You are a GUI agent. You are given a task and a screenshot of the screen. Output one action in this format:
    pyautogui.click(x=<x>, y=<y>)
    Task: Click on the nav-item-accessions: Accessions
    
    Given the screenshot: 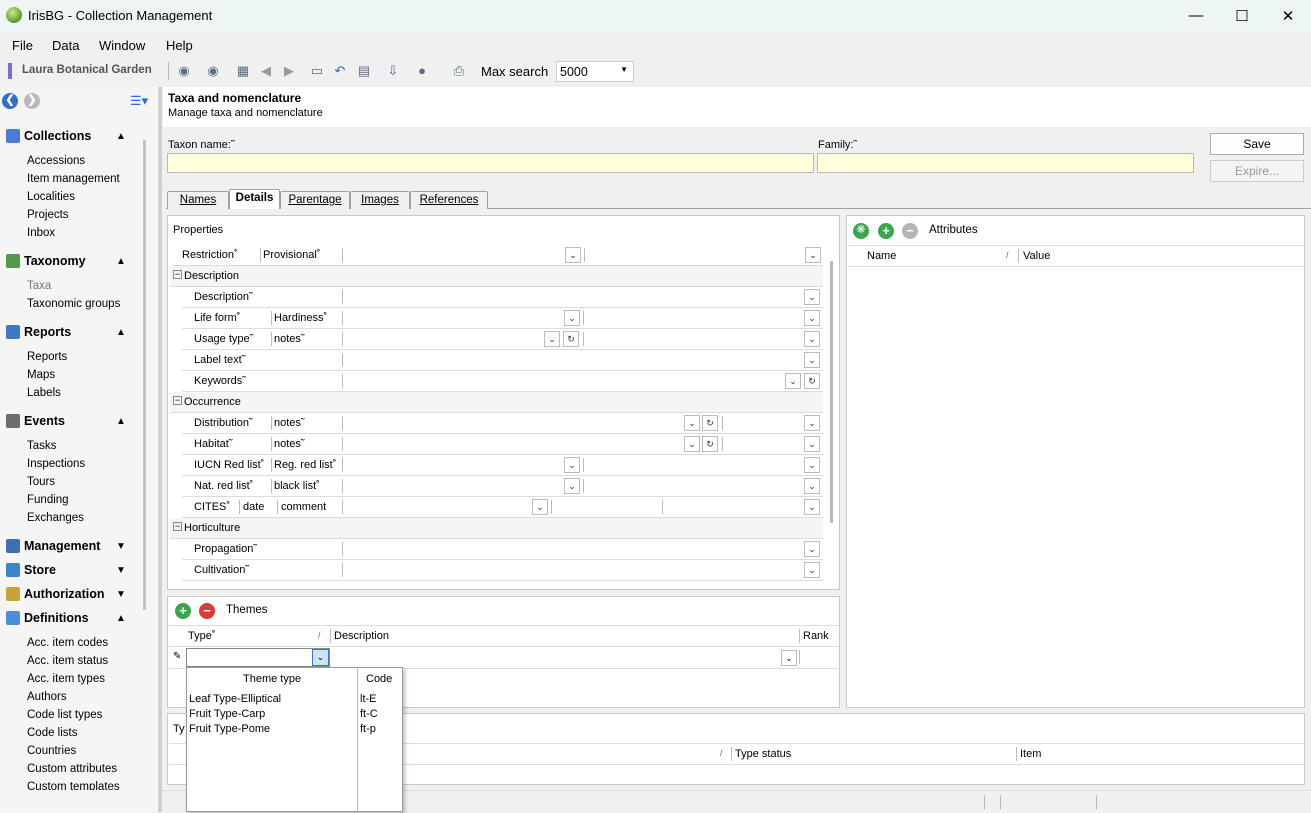 What is the action you would take?
    pyautogui.click(x=56, y=161)
    